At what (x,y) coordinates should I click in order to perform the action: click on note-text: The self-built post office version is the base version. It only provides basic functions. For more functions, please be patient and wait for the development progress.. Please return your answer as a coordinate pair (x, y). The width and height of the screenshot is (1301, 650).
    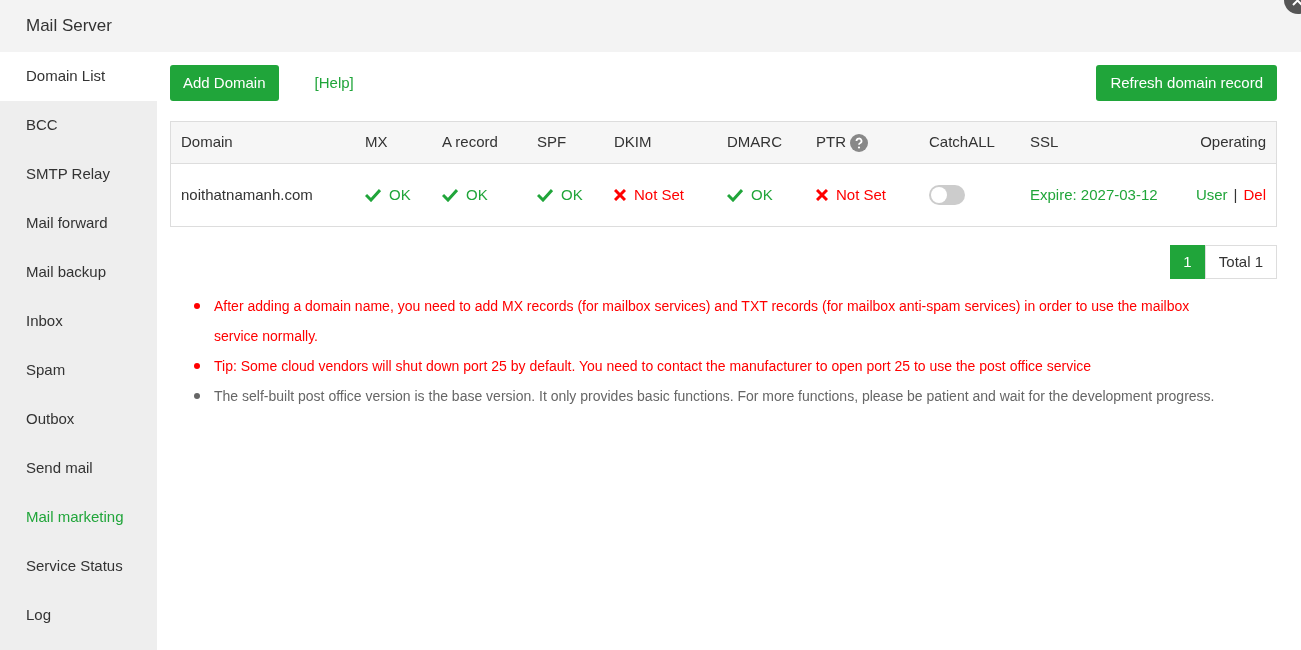
    Looking at the image, I should click on (714, 396).